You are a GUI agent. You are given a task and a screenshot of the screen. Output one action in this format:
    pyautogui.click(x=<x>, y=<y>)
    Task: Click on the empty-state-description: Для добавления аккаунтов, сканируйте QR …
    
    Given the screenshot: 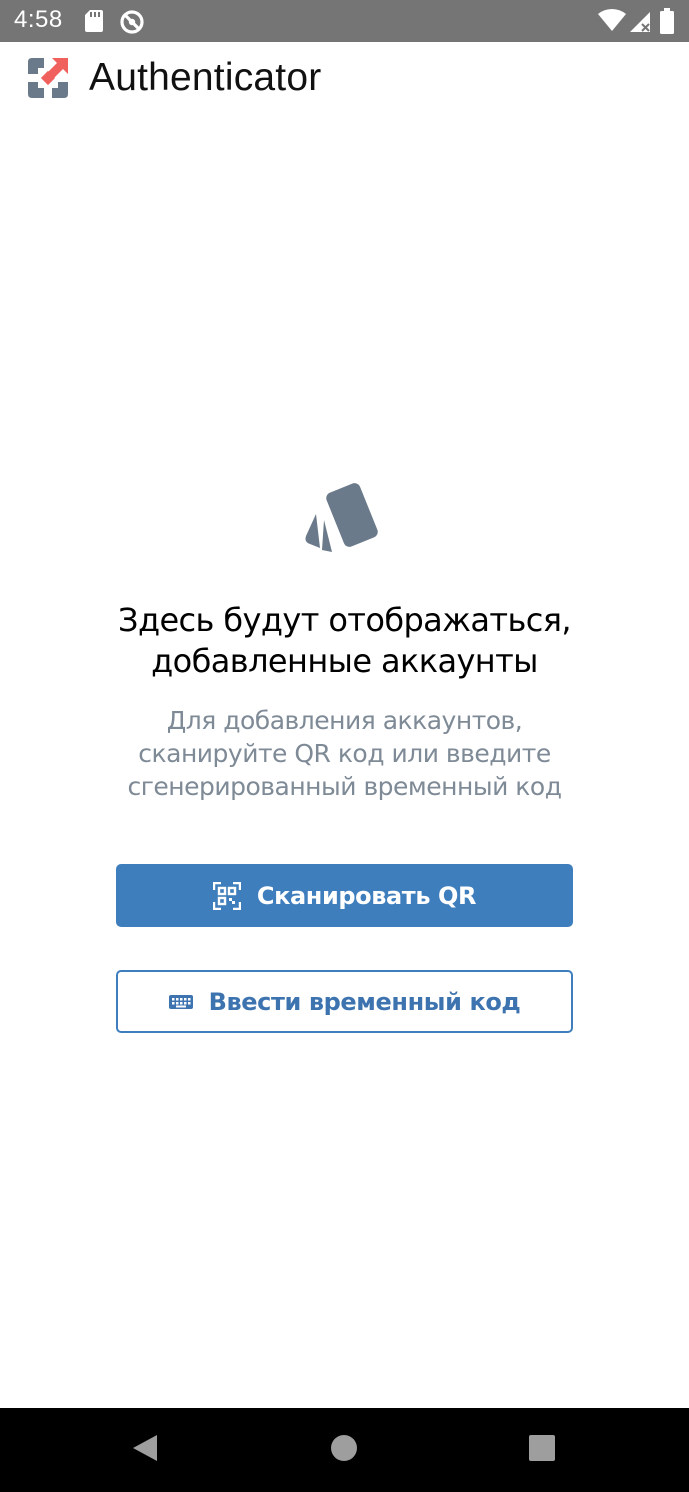 What is the action you would take?
    pyautogui.click(x=344, y=753)
    